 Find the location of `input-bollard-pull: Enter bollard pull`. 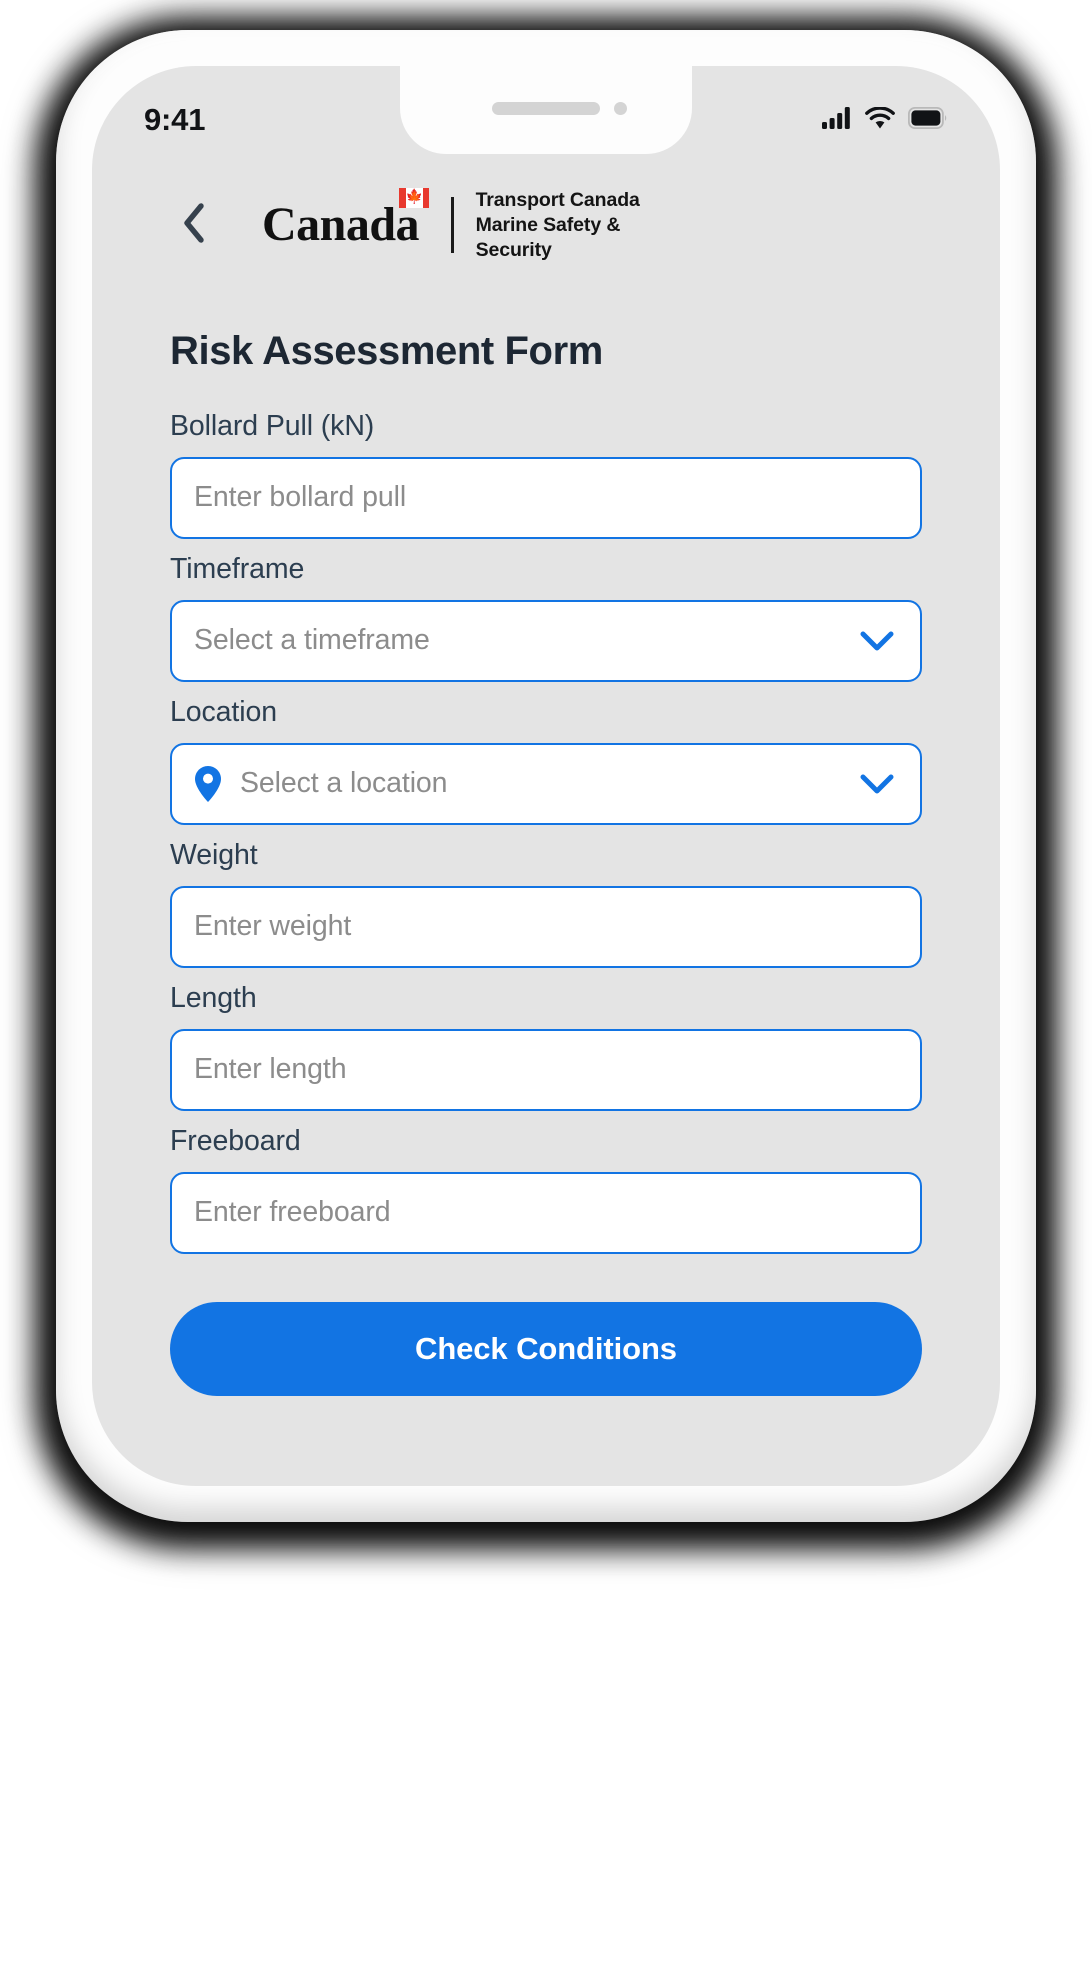

input-bollard-pull: Enter bollard pull is located at coordinates (546, 497).